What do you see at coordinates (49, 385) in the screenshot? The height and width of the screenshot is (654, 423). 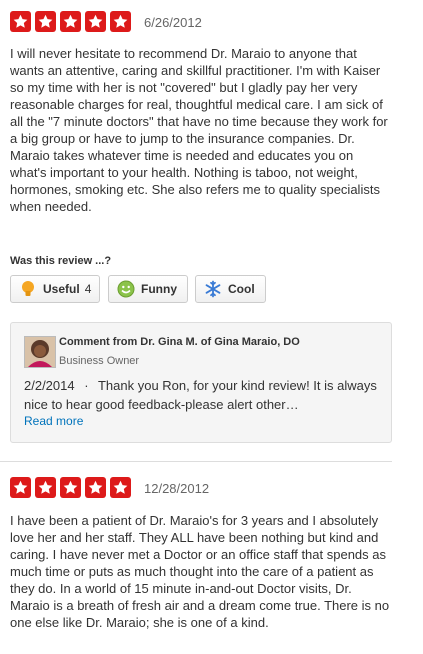 I see `comment-date: 2/2/2014` at bounding box center [49, 385].